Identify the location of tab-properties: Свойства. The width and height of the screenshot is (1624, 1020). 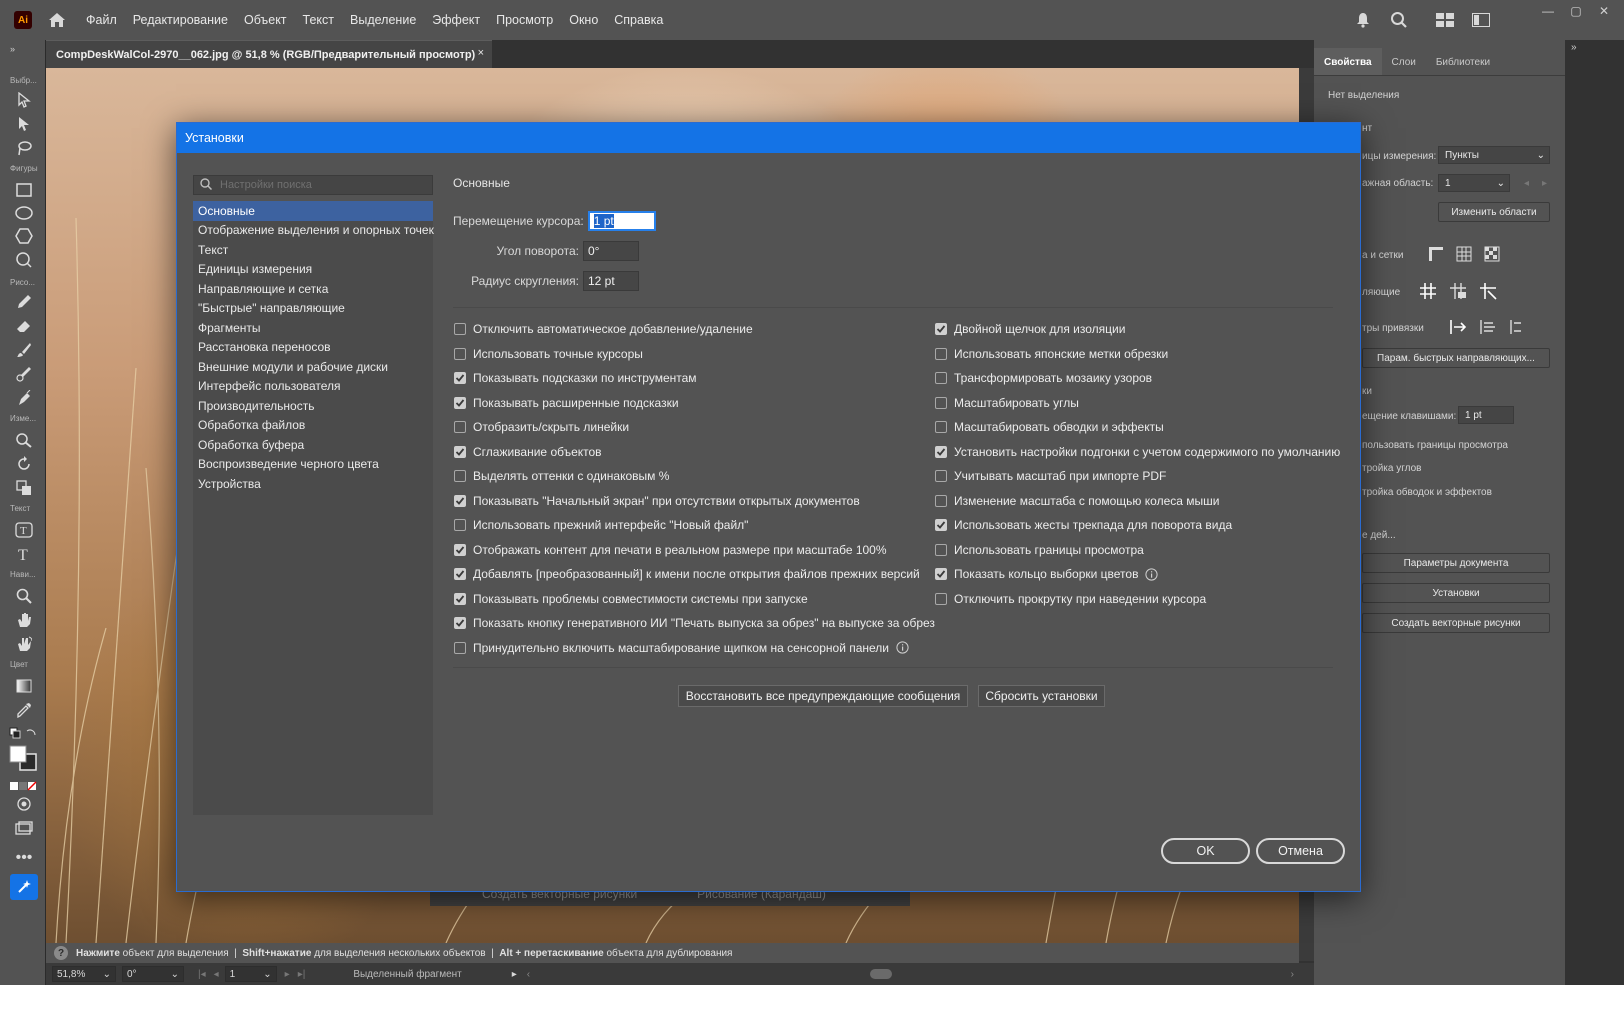
(1348, 61).